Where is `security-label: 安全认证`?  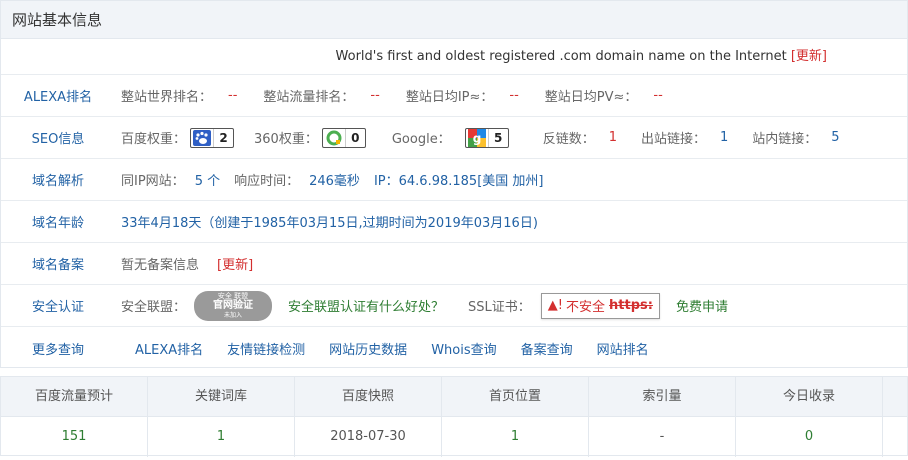
security-label: 安全认证 is located at coordinates (58, 305).